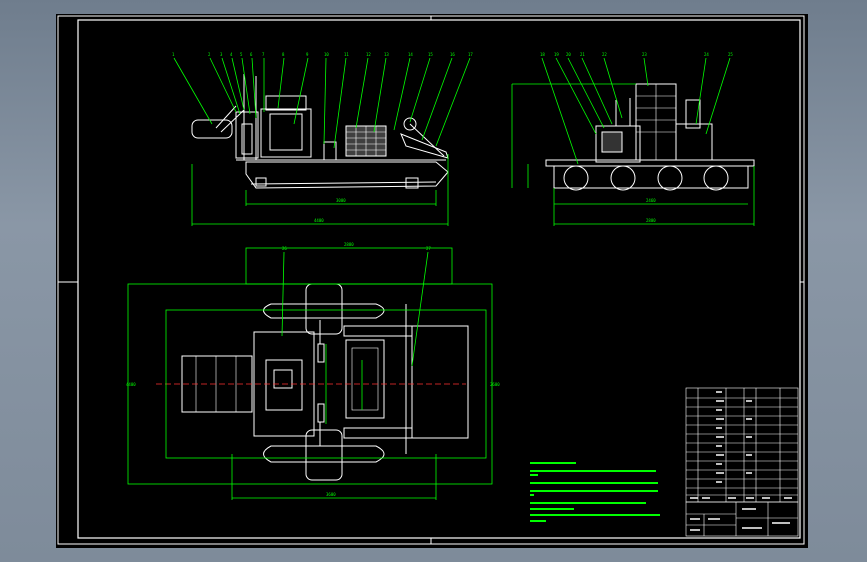 This screenshot has height=562, width=867. I want to click on svg-text: 2460, so click(651, 200).